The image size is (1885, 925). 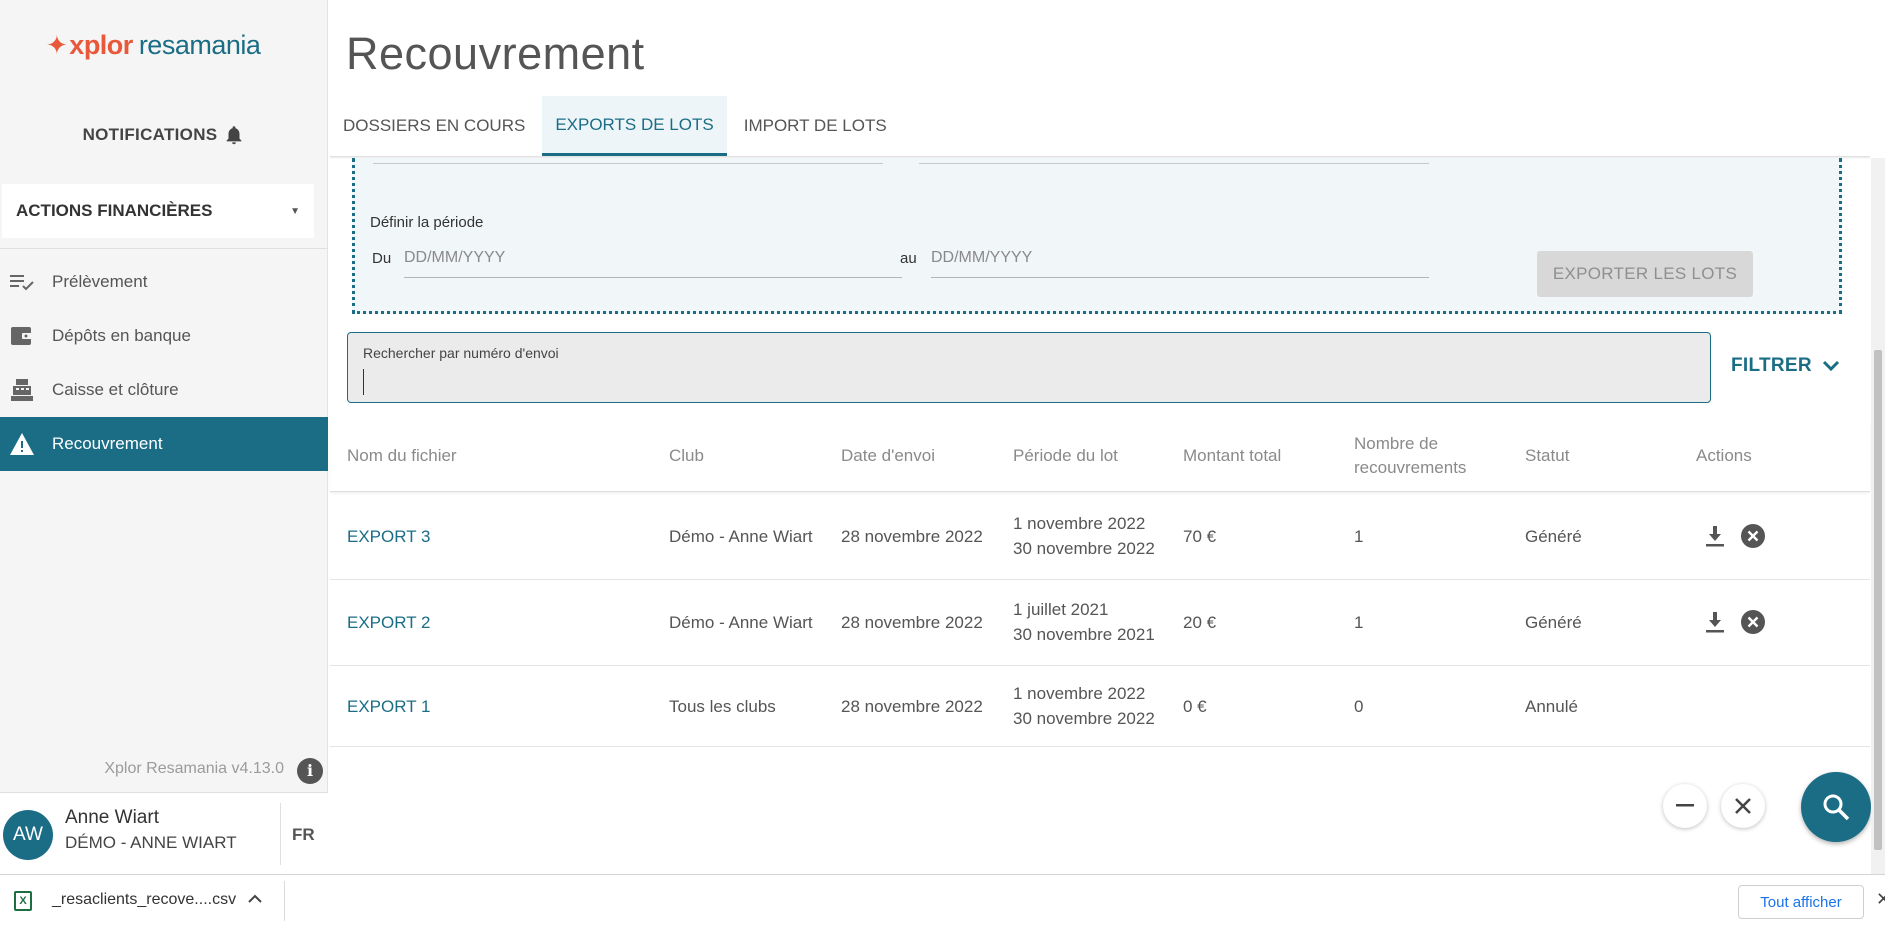 What do you see at coordinates (114, 210) in the screenshot?
I see `actions-financieres-label: ACTIONS FINANCIÈRES` at bounding box center [114, 210].